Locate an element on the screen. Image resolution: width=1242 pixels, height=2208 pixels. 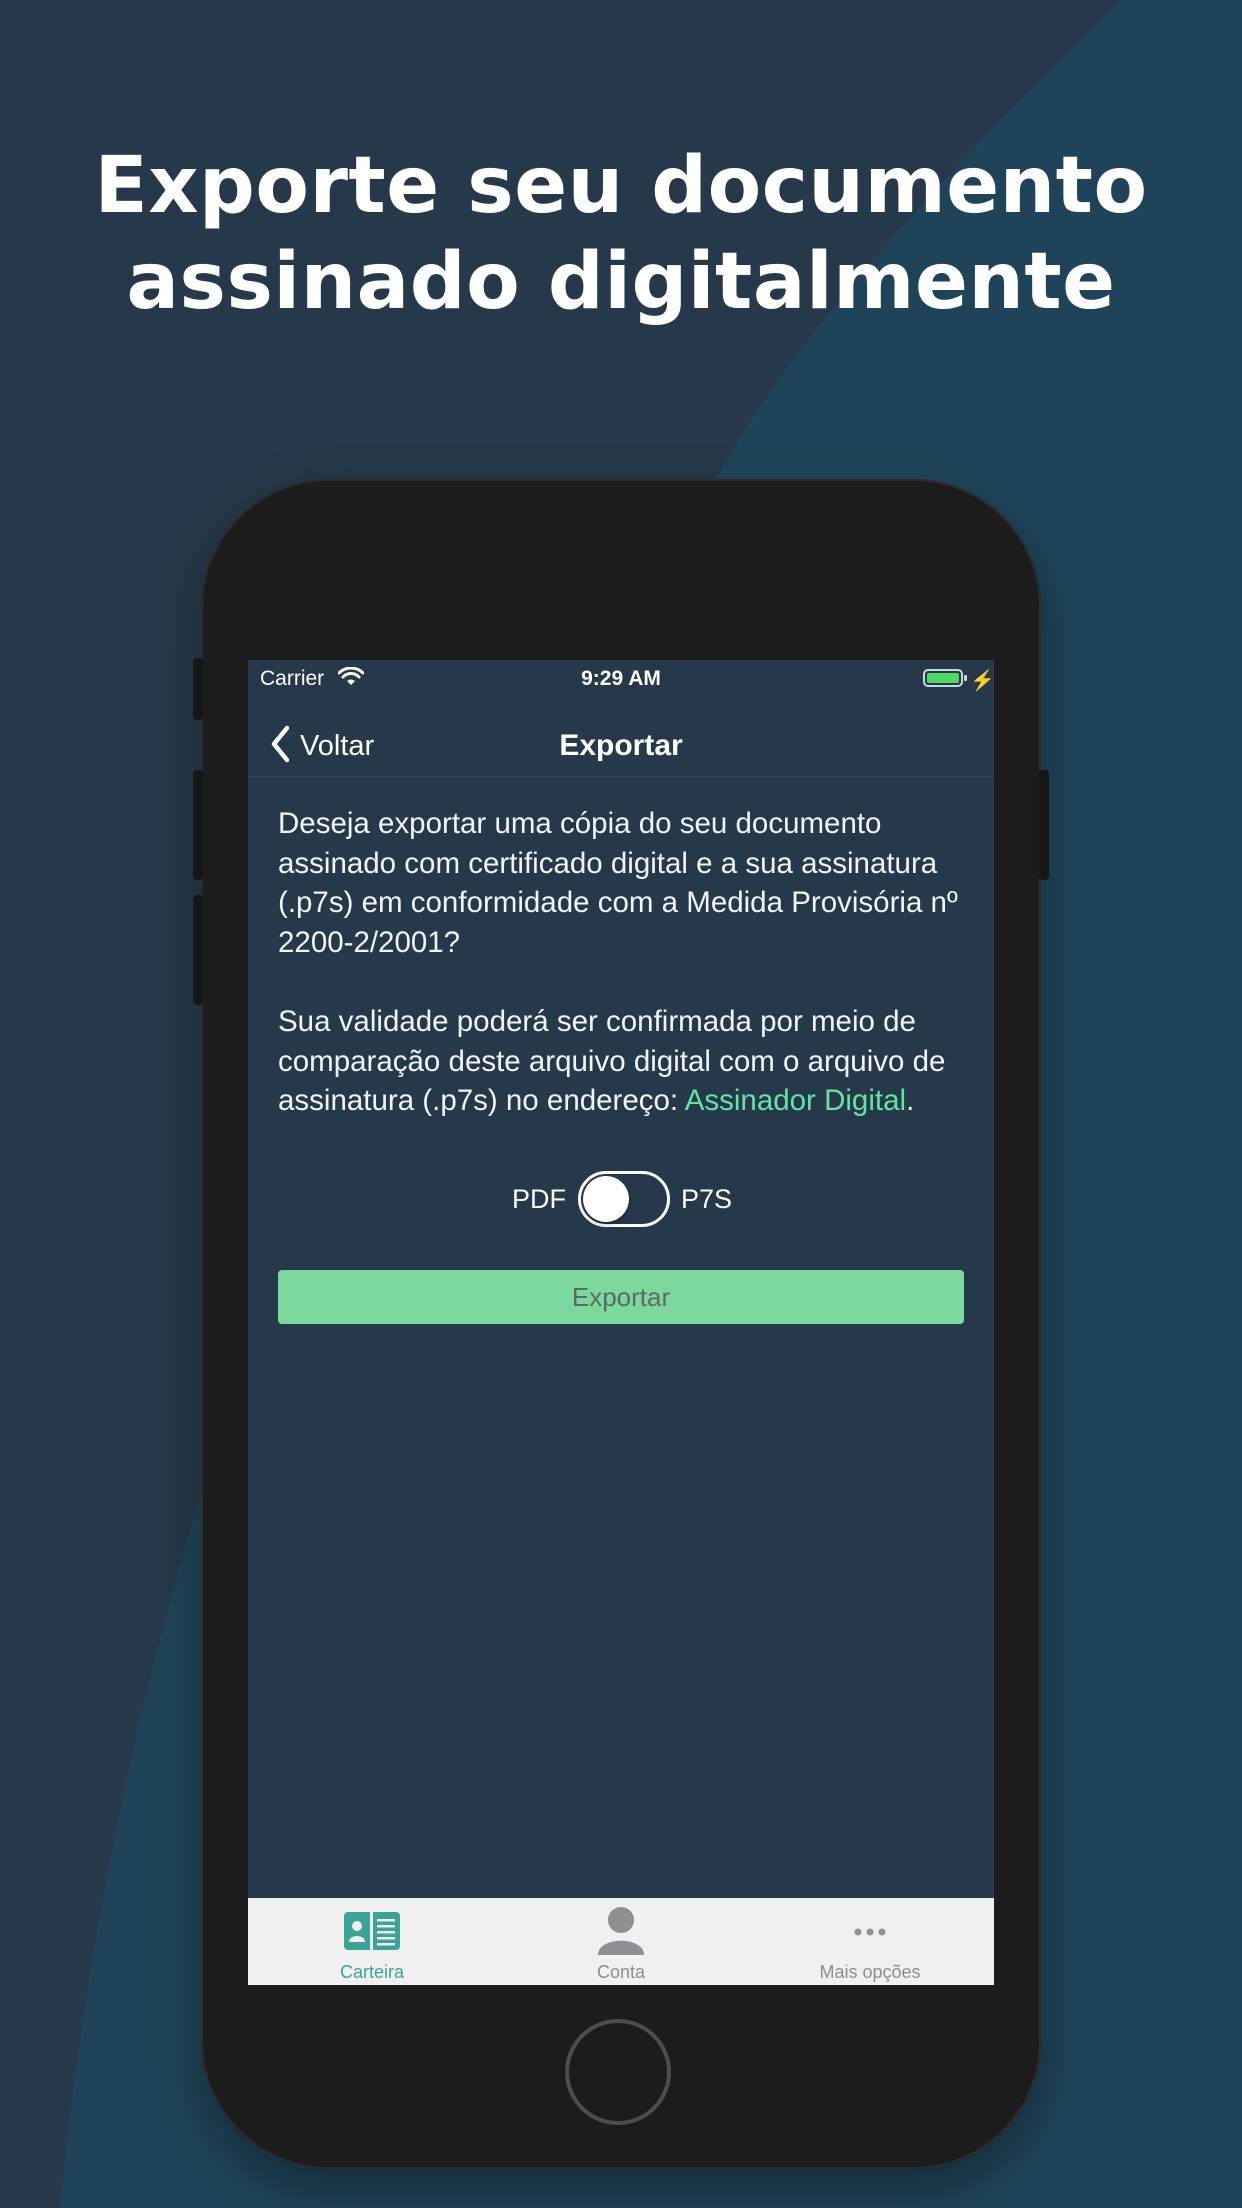
status-bar: Carrier 9:29 AM ⚡ is located at coordinates (621, 680).